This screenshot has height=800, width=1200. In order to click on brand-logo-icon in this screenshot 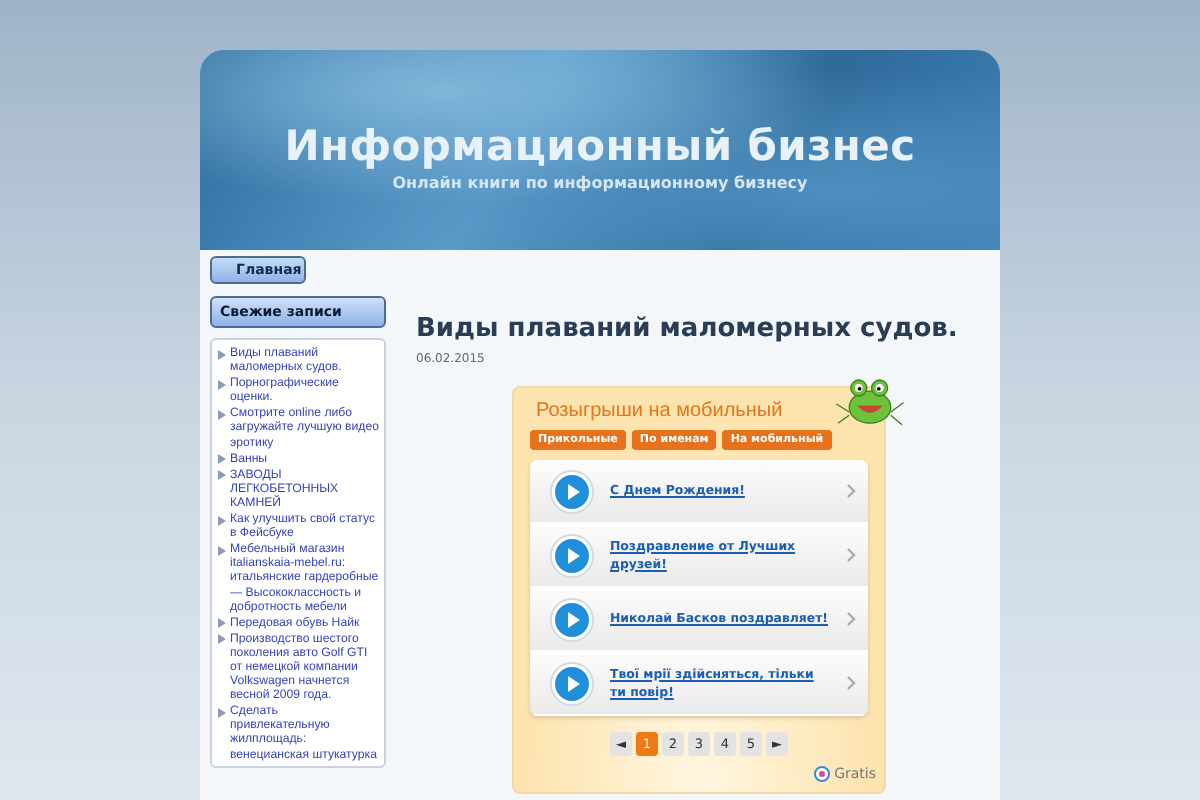, I will do `click(822, 774)`.